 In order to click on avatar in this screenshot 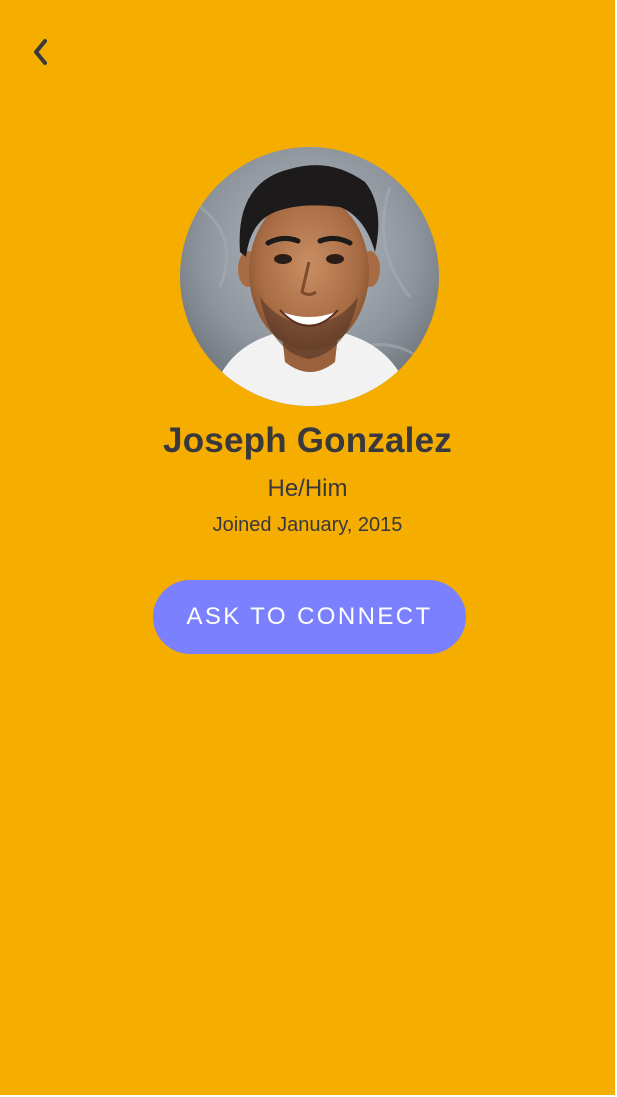, I will do `click(309, 276)`.